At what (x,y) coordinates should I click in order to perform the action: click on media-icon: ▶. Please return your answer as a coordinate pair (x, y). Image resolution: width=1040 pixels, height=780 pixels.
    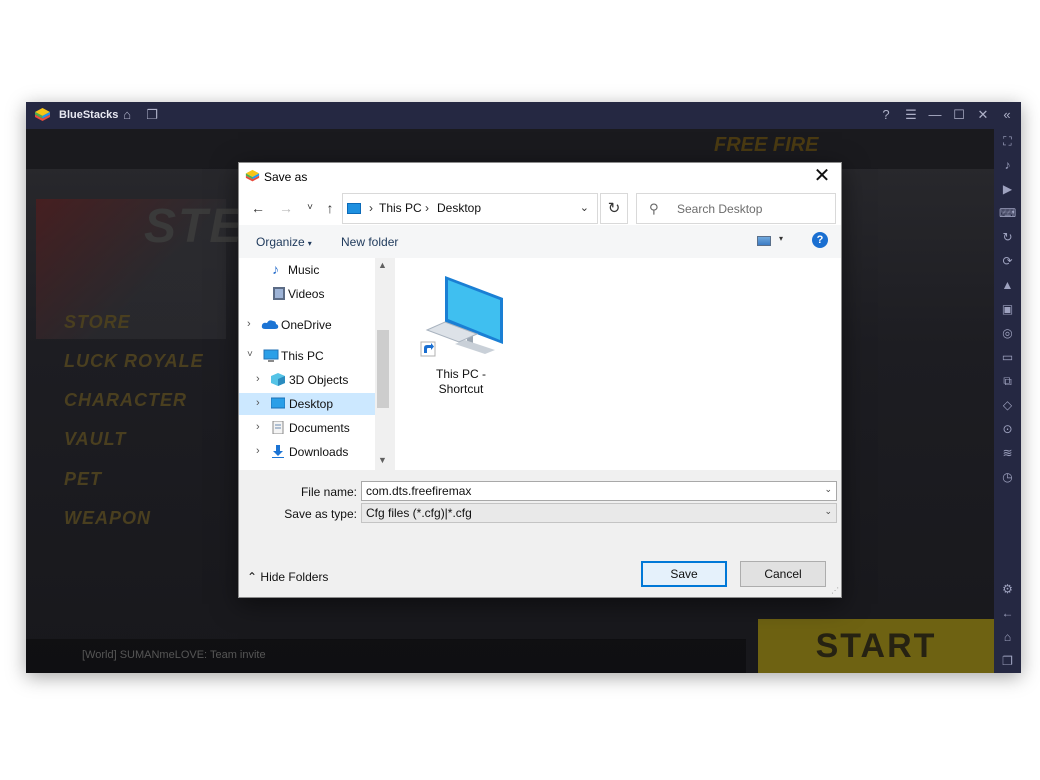
    Looking at the image, I should click on (1007, 189).